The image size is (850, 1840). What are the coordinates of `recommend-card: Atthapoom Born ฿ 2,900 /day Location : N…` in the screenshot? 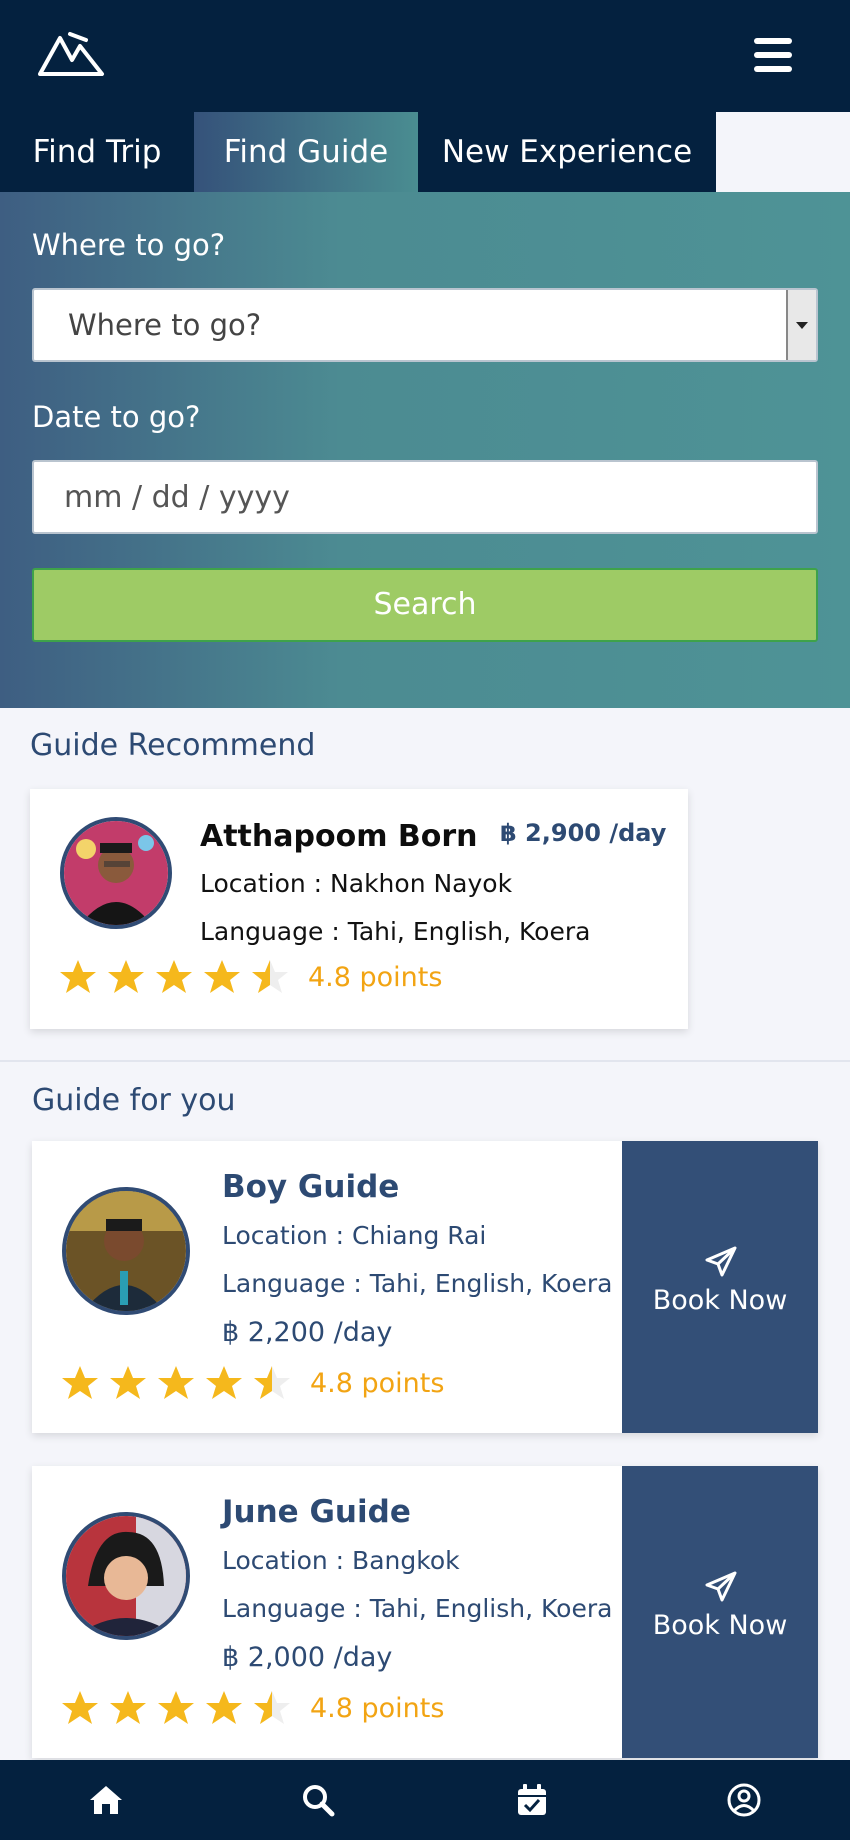 It's located at (359, 909).